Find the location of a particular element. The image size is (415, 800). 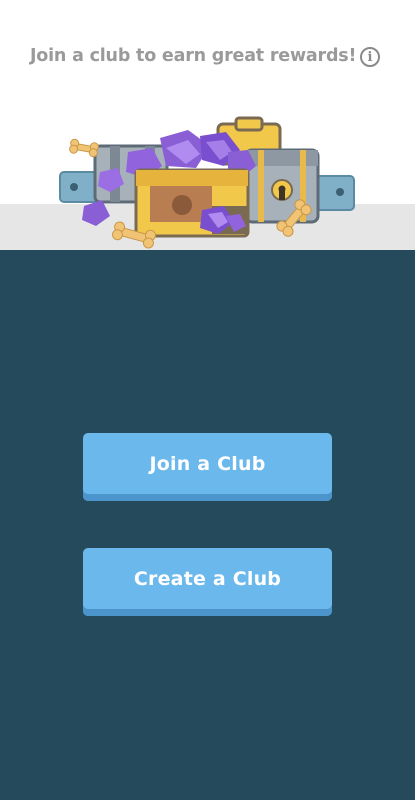

treasure-illustration is located at coordinates (207, 182).